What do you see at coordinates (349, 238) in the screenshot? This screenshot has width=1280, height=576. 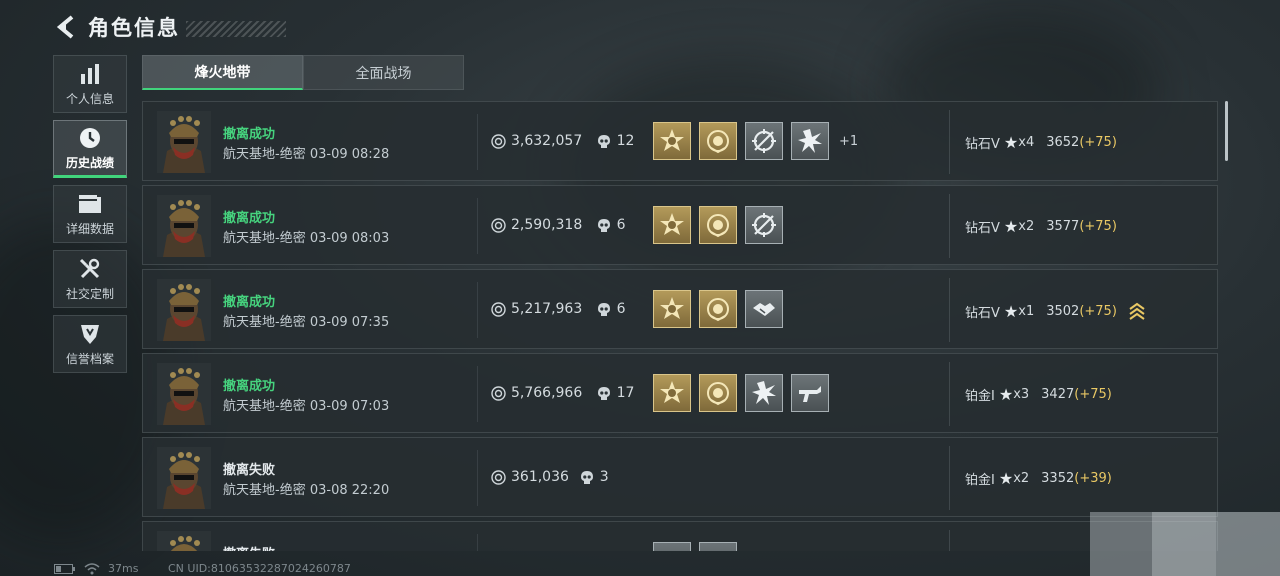 I see `match-time: 03-09 08:03` at bounding box center [349, 238].